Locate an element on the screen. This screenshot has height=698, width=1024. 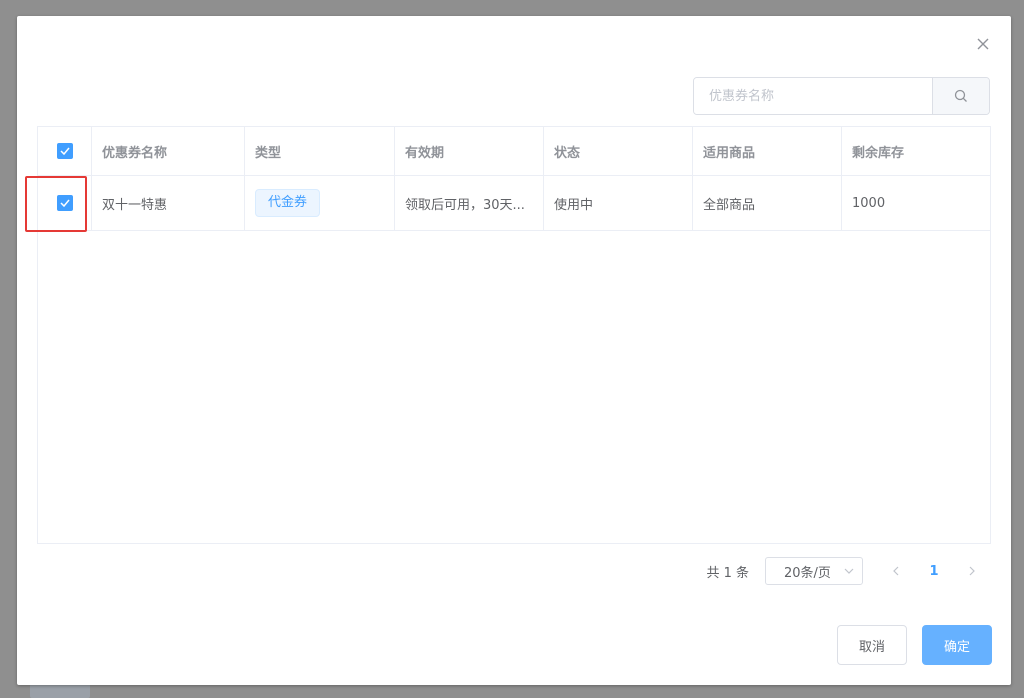
annotation-highlight is located at coordinates (56, 204).